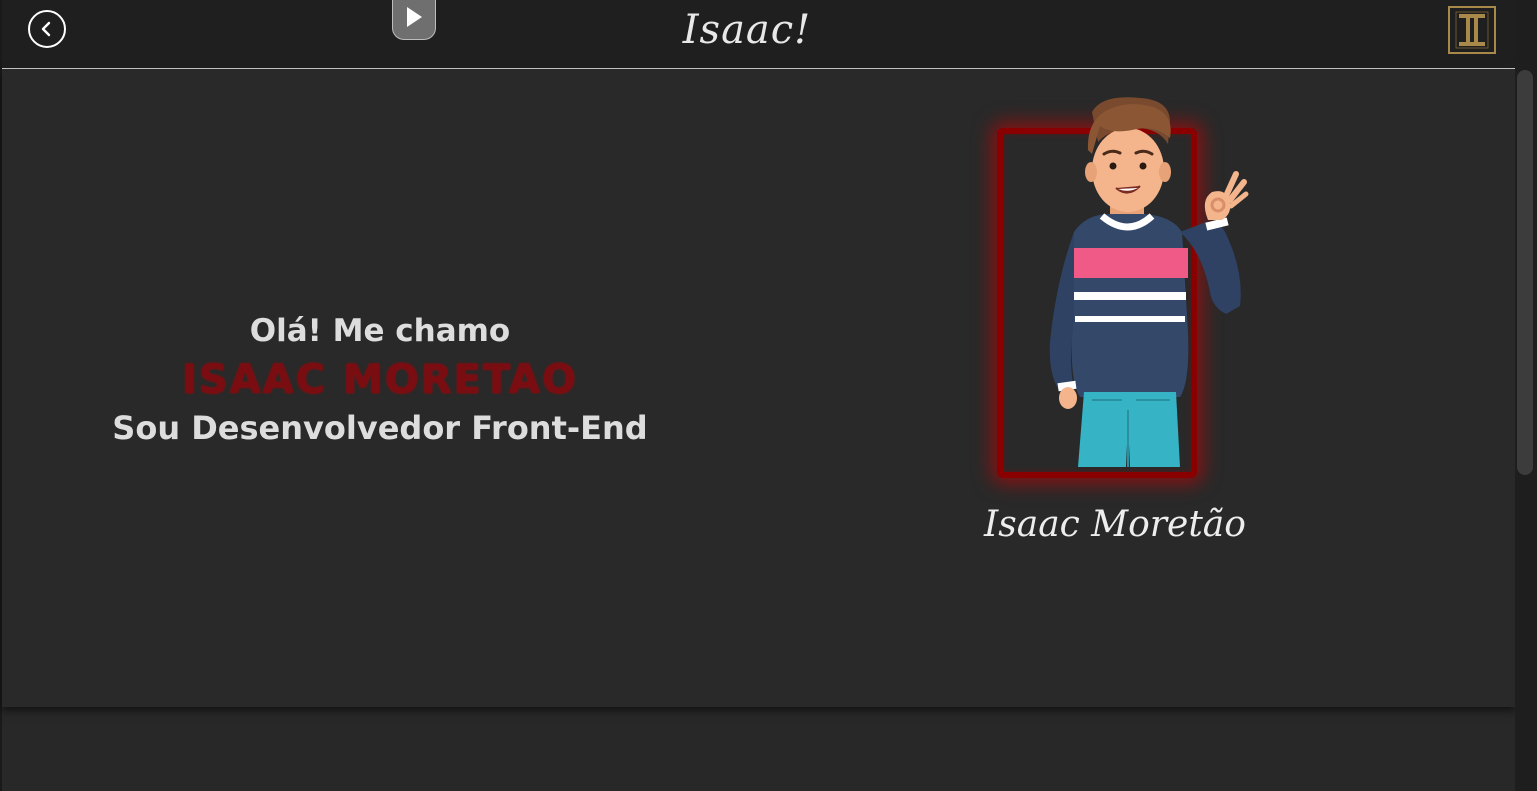 Image resolution: width=1537 pixels, height=791 pixels. I want to click on play-icon, so click(414, 16).